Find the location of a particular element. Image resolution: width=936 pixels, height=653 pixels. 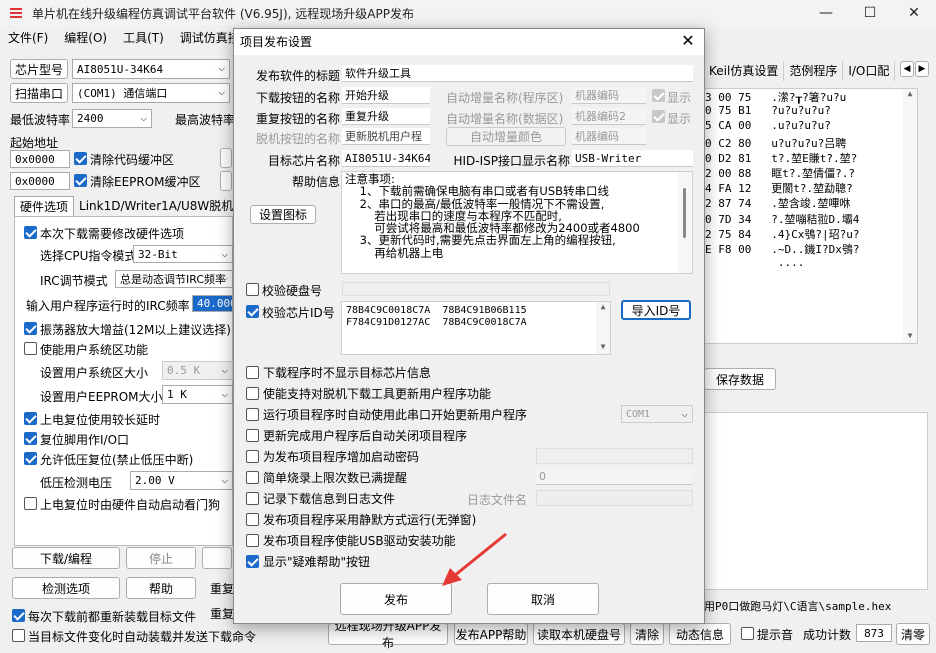

dynamic-info-button: 动态信息 is located at coordinates (700, 634).